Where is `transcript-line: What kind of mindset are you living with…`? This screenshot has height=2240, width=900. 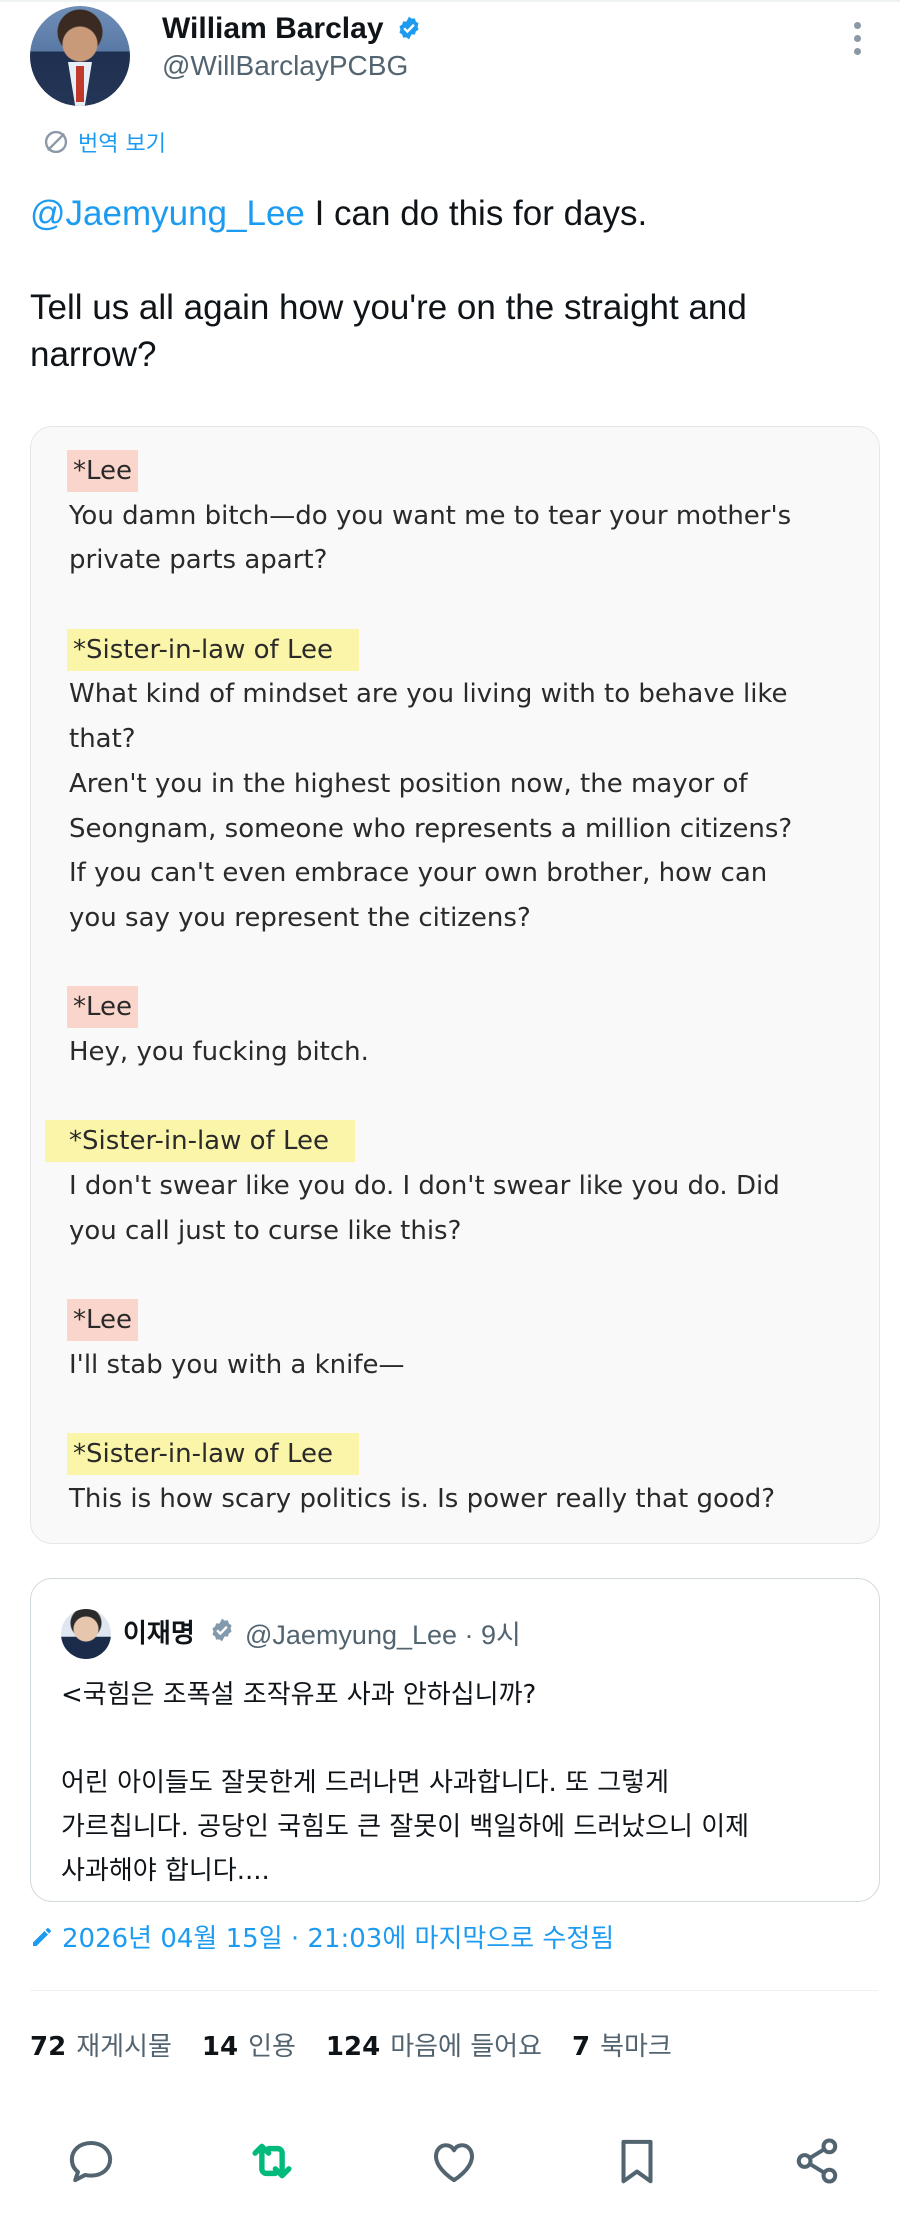
transcript-line: What kind of mindset are you living with… is located at coordinates (428, 694).